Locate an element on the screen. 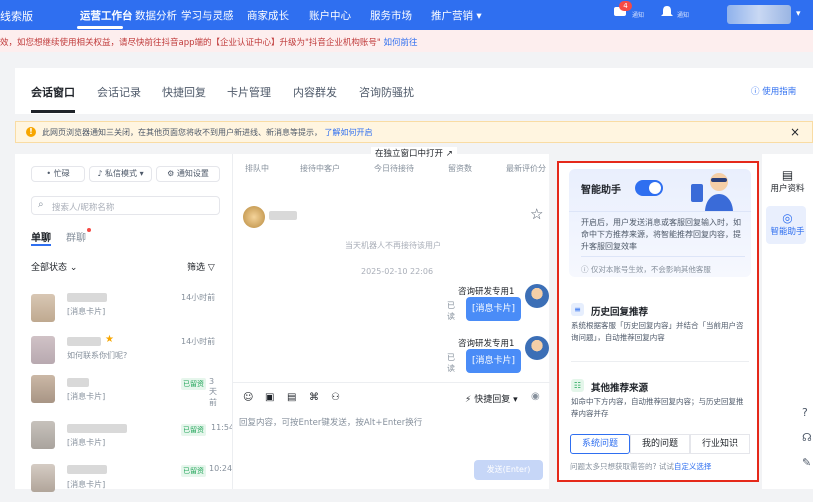  nav-item-merchant-growth: 商家成长 is located at coordinates (268, 15).